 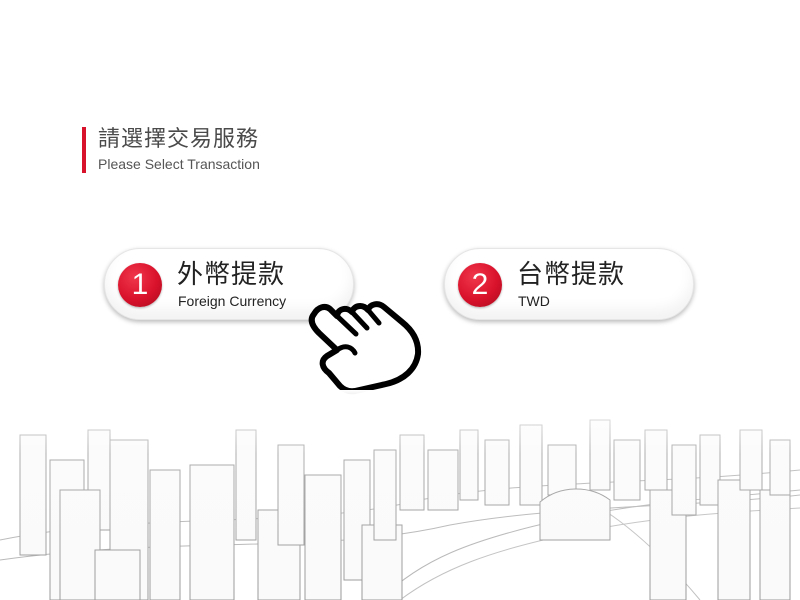 What do you see at coordinates (480, 285) in the screenshot?
I see `option-number-badge: 2` at bounding box center [480, 285].